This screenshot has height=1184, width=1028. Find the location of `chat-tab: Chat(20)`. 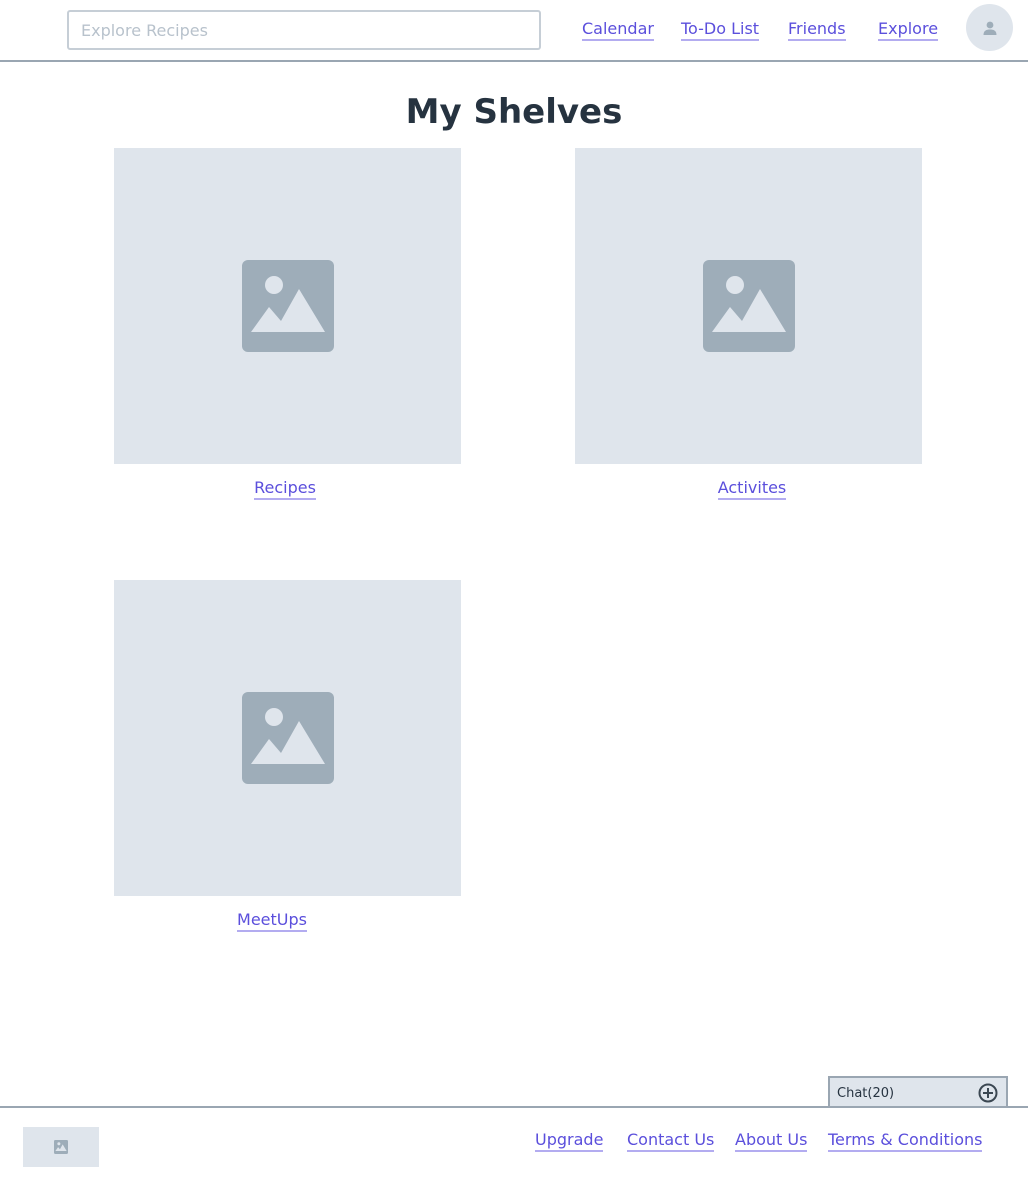

chat-tab: Chat(20) is located at coordinates (918, 1092).